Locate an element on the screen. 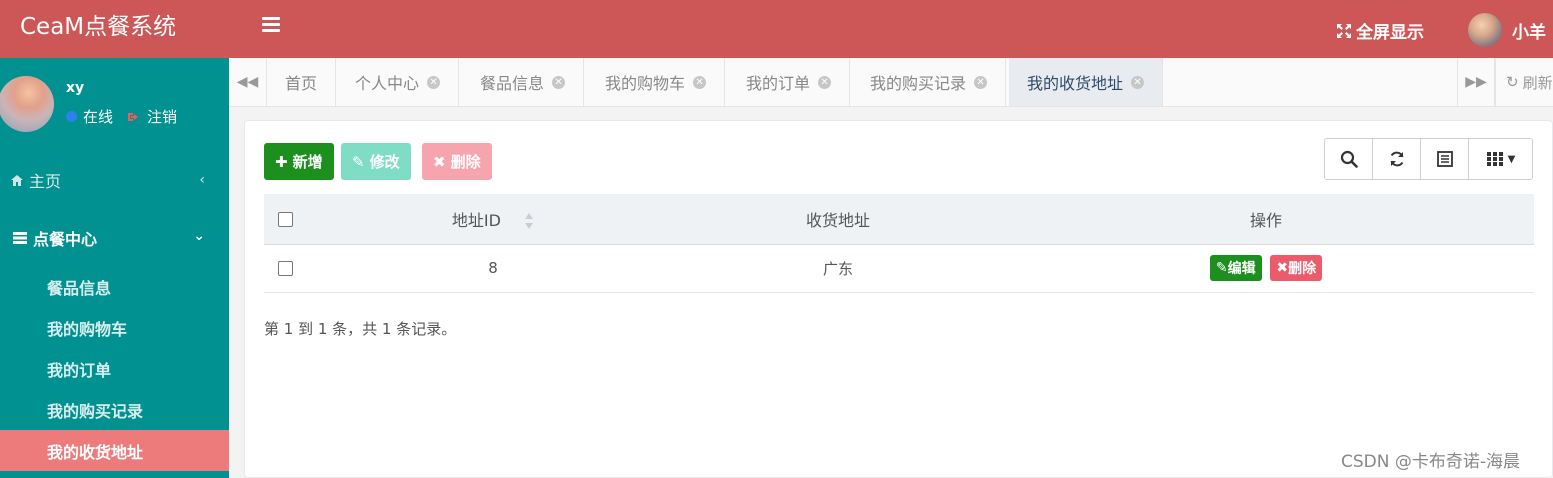 The image size is (1553, 478). tab-addresses: 我的收货地址 ✕ is located at coordinates (1086, 82).